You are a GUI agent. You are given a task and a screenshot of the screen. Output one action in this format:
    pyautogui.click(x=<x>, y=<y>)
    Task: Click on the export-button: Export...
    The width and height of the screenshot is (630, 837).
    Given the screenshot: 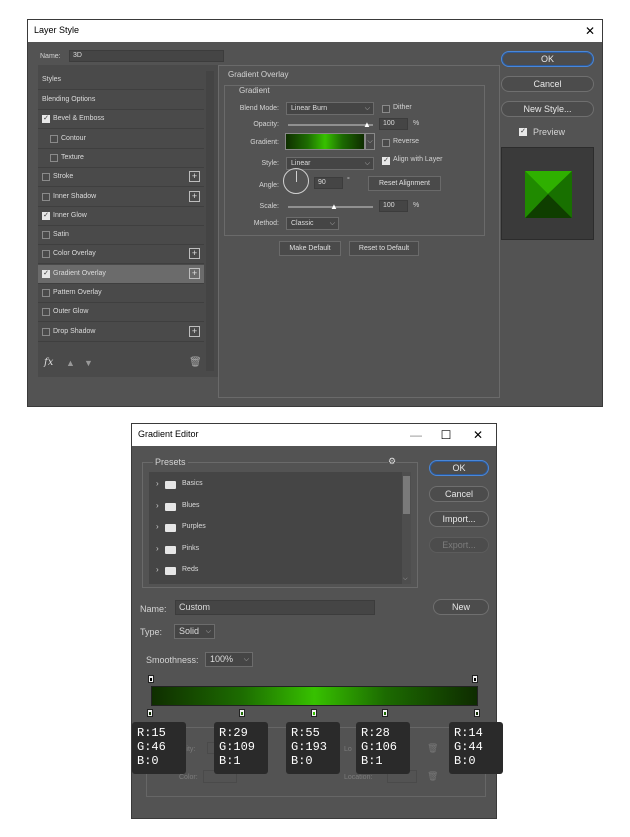 What is the action you would take?
    pyautogui.click(x=459, y=545)
    